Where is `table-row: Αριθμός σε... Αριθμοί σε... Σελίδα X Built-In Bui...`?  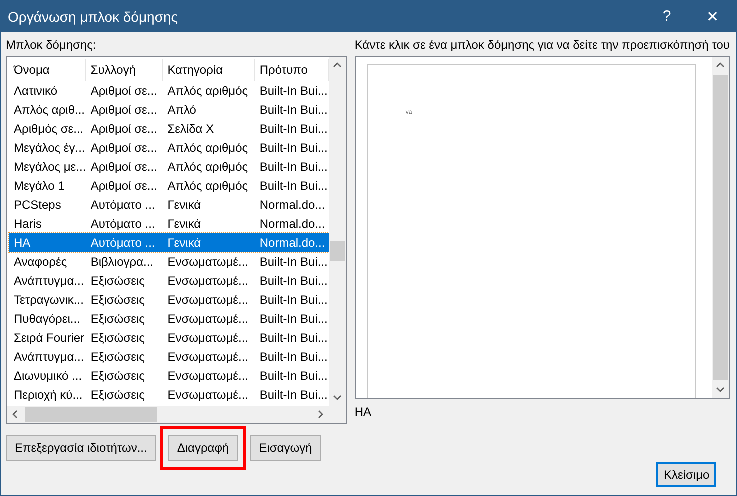
table-row: Αριθμός σε... Αριθμοί σε... Σελίδα X Built-In Bui... is located at coordinates (169, 128).